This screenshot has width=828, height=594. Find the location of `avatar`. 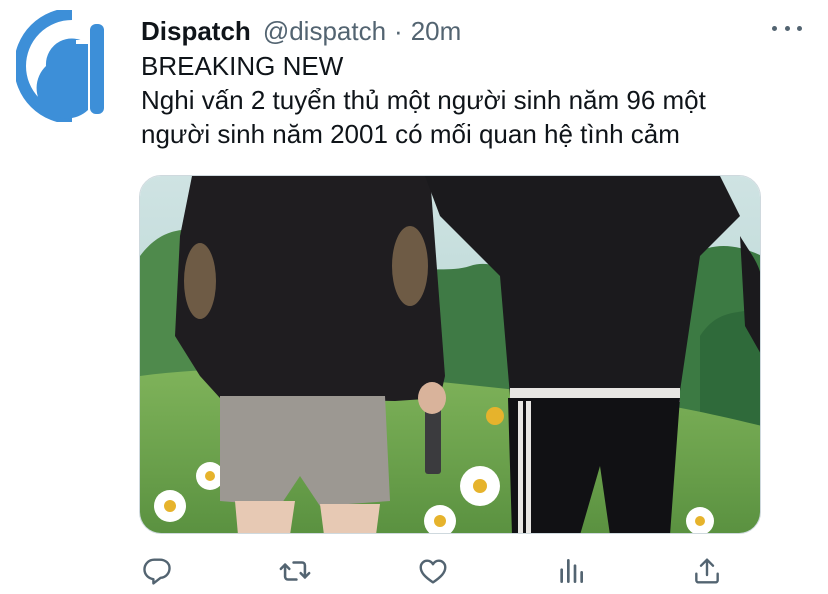

avatar is located at coordinates (71, 66).